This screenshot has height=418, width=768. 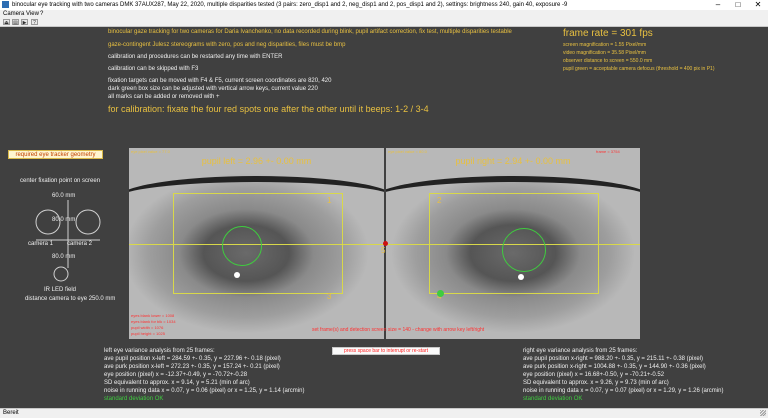 What do you see at coordinates (153, 321) in the screenshot?
I see `left-eye-info: eyes blank for blk = 1034` at bounding box center [153, 321].